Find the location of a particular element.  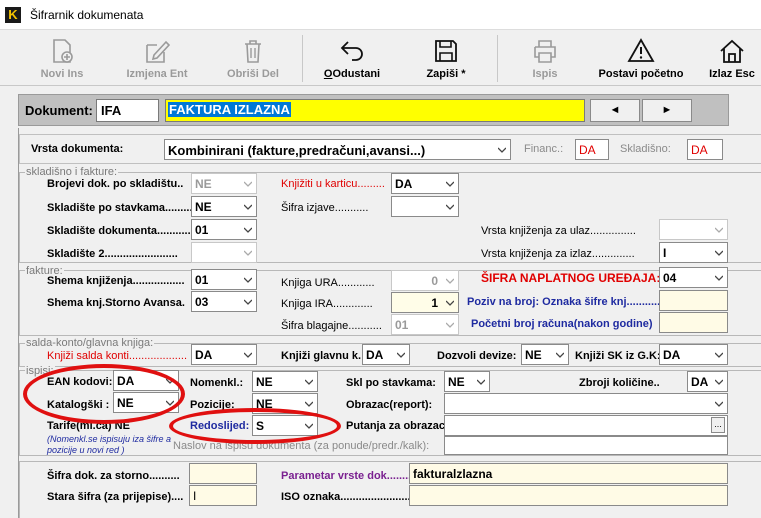

zbroji-label: Zbroji količine.. is located at coordinates (619, 383).